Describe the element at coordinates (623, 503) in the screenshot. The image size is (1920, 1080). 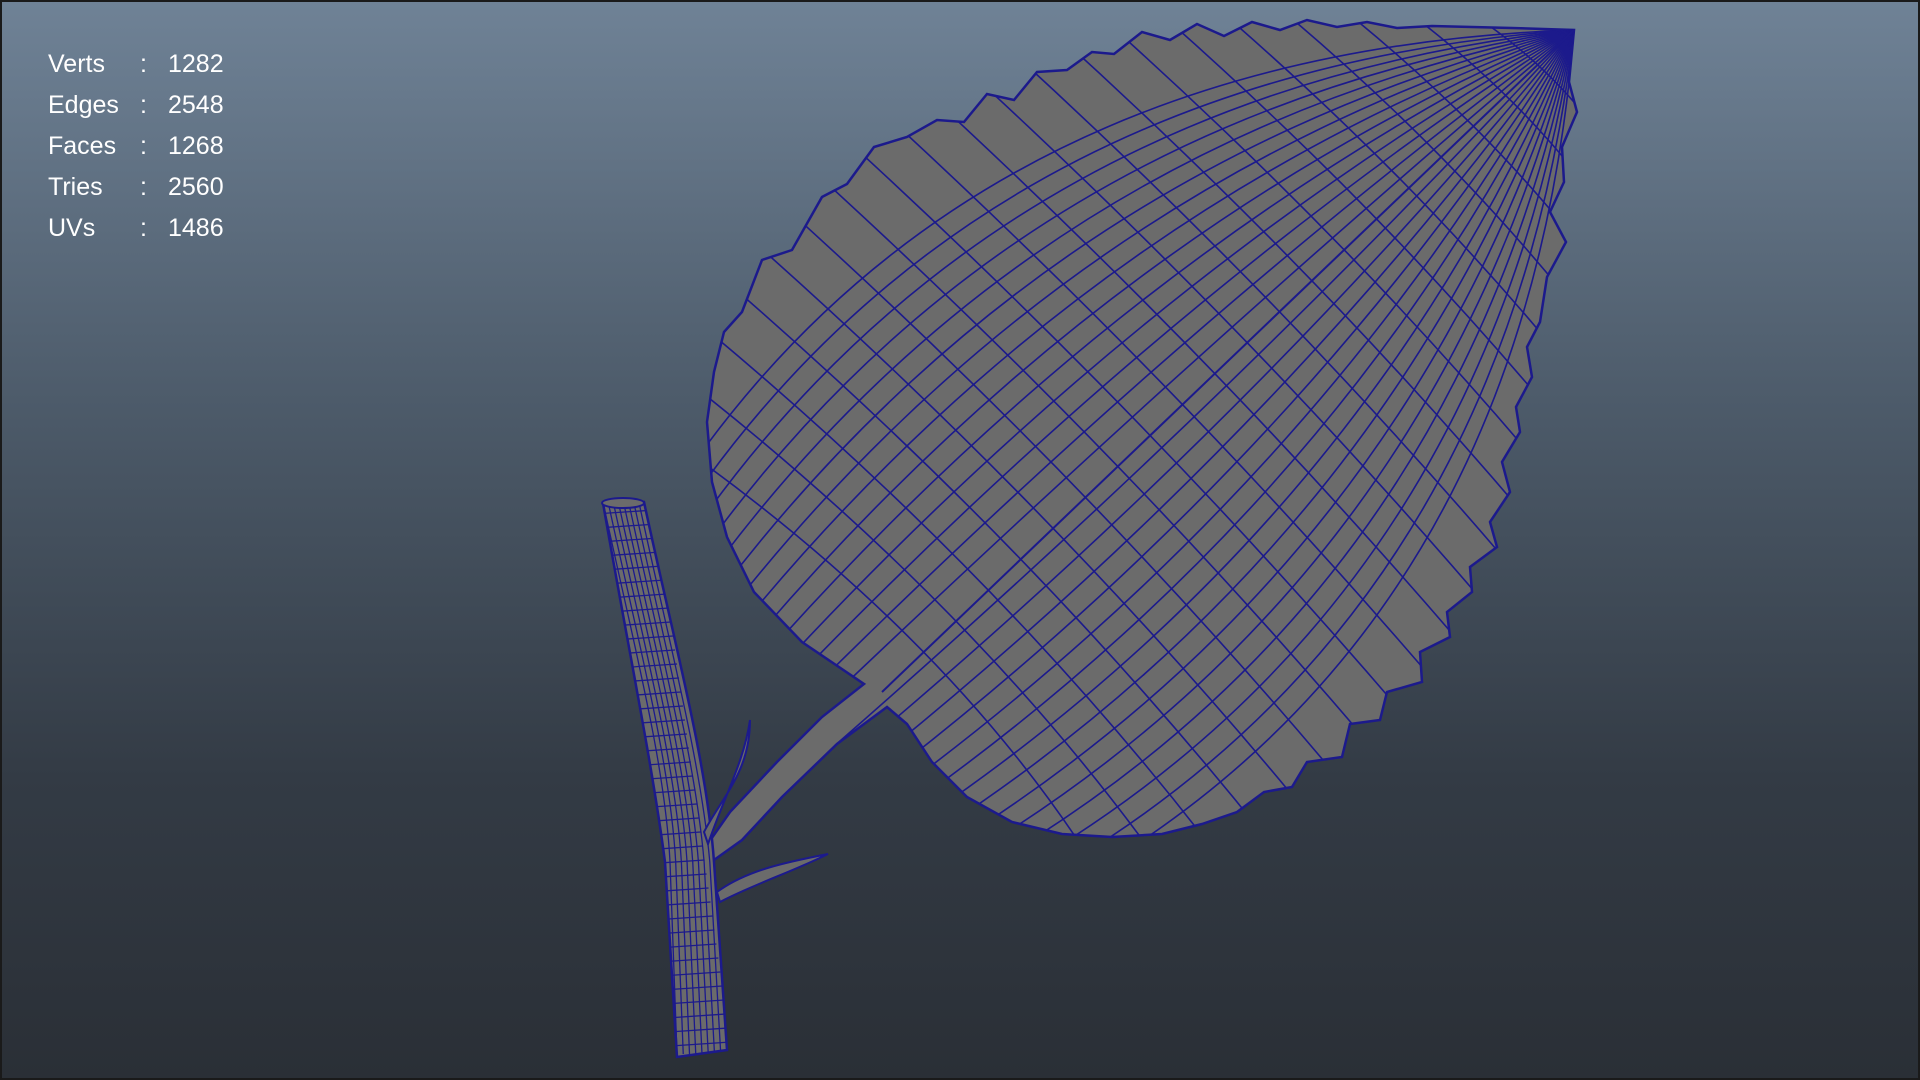
I see `stem-top-cap` at that location.